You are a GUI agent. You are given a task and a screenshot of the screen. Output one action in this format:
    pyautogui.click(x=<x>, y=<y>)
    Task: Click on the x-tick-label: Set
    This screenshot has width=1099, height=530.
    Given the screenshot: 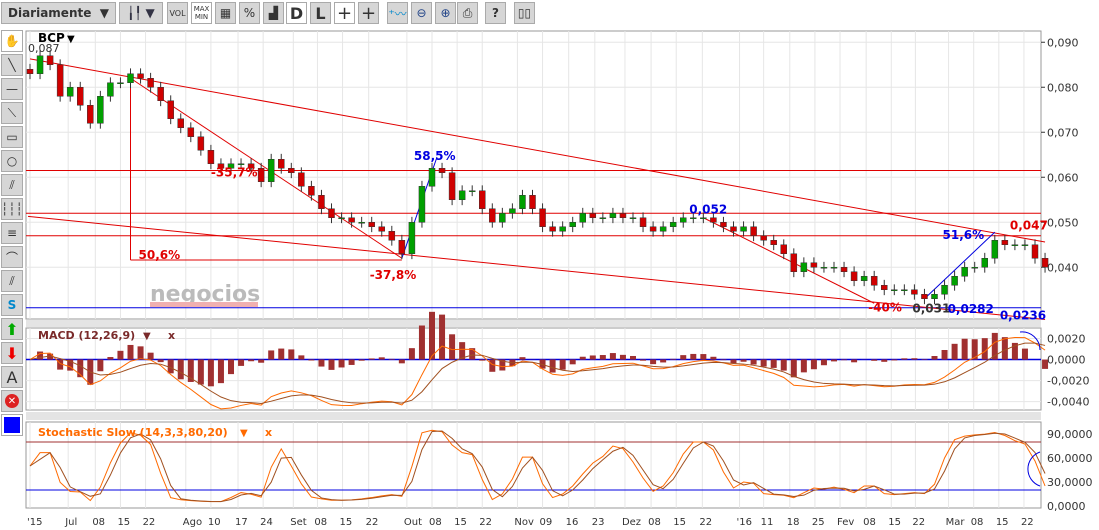 What is the action you would take?
    pyautogui.click(x=298, y=522)
    